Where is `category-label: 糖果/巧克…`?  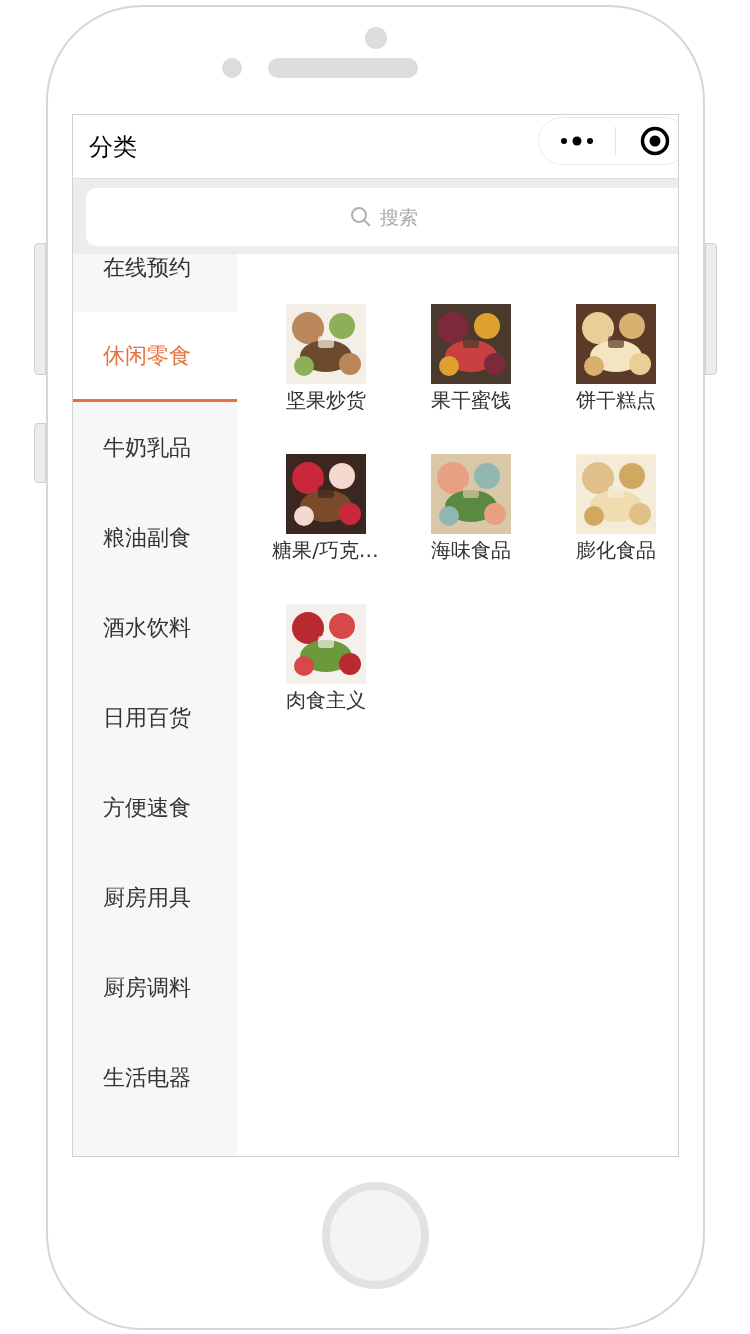
category-label: 糖果/巧克… is located at coordinates (325, 550).